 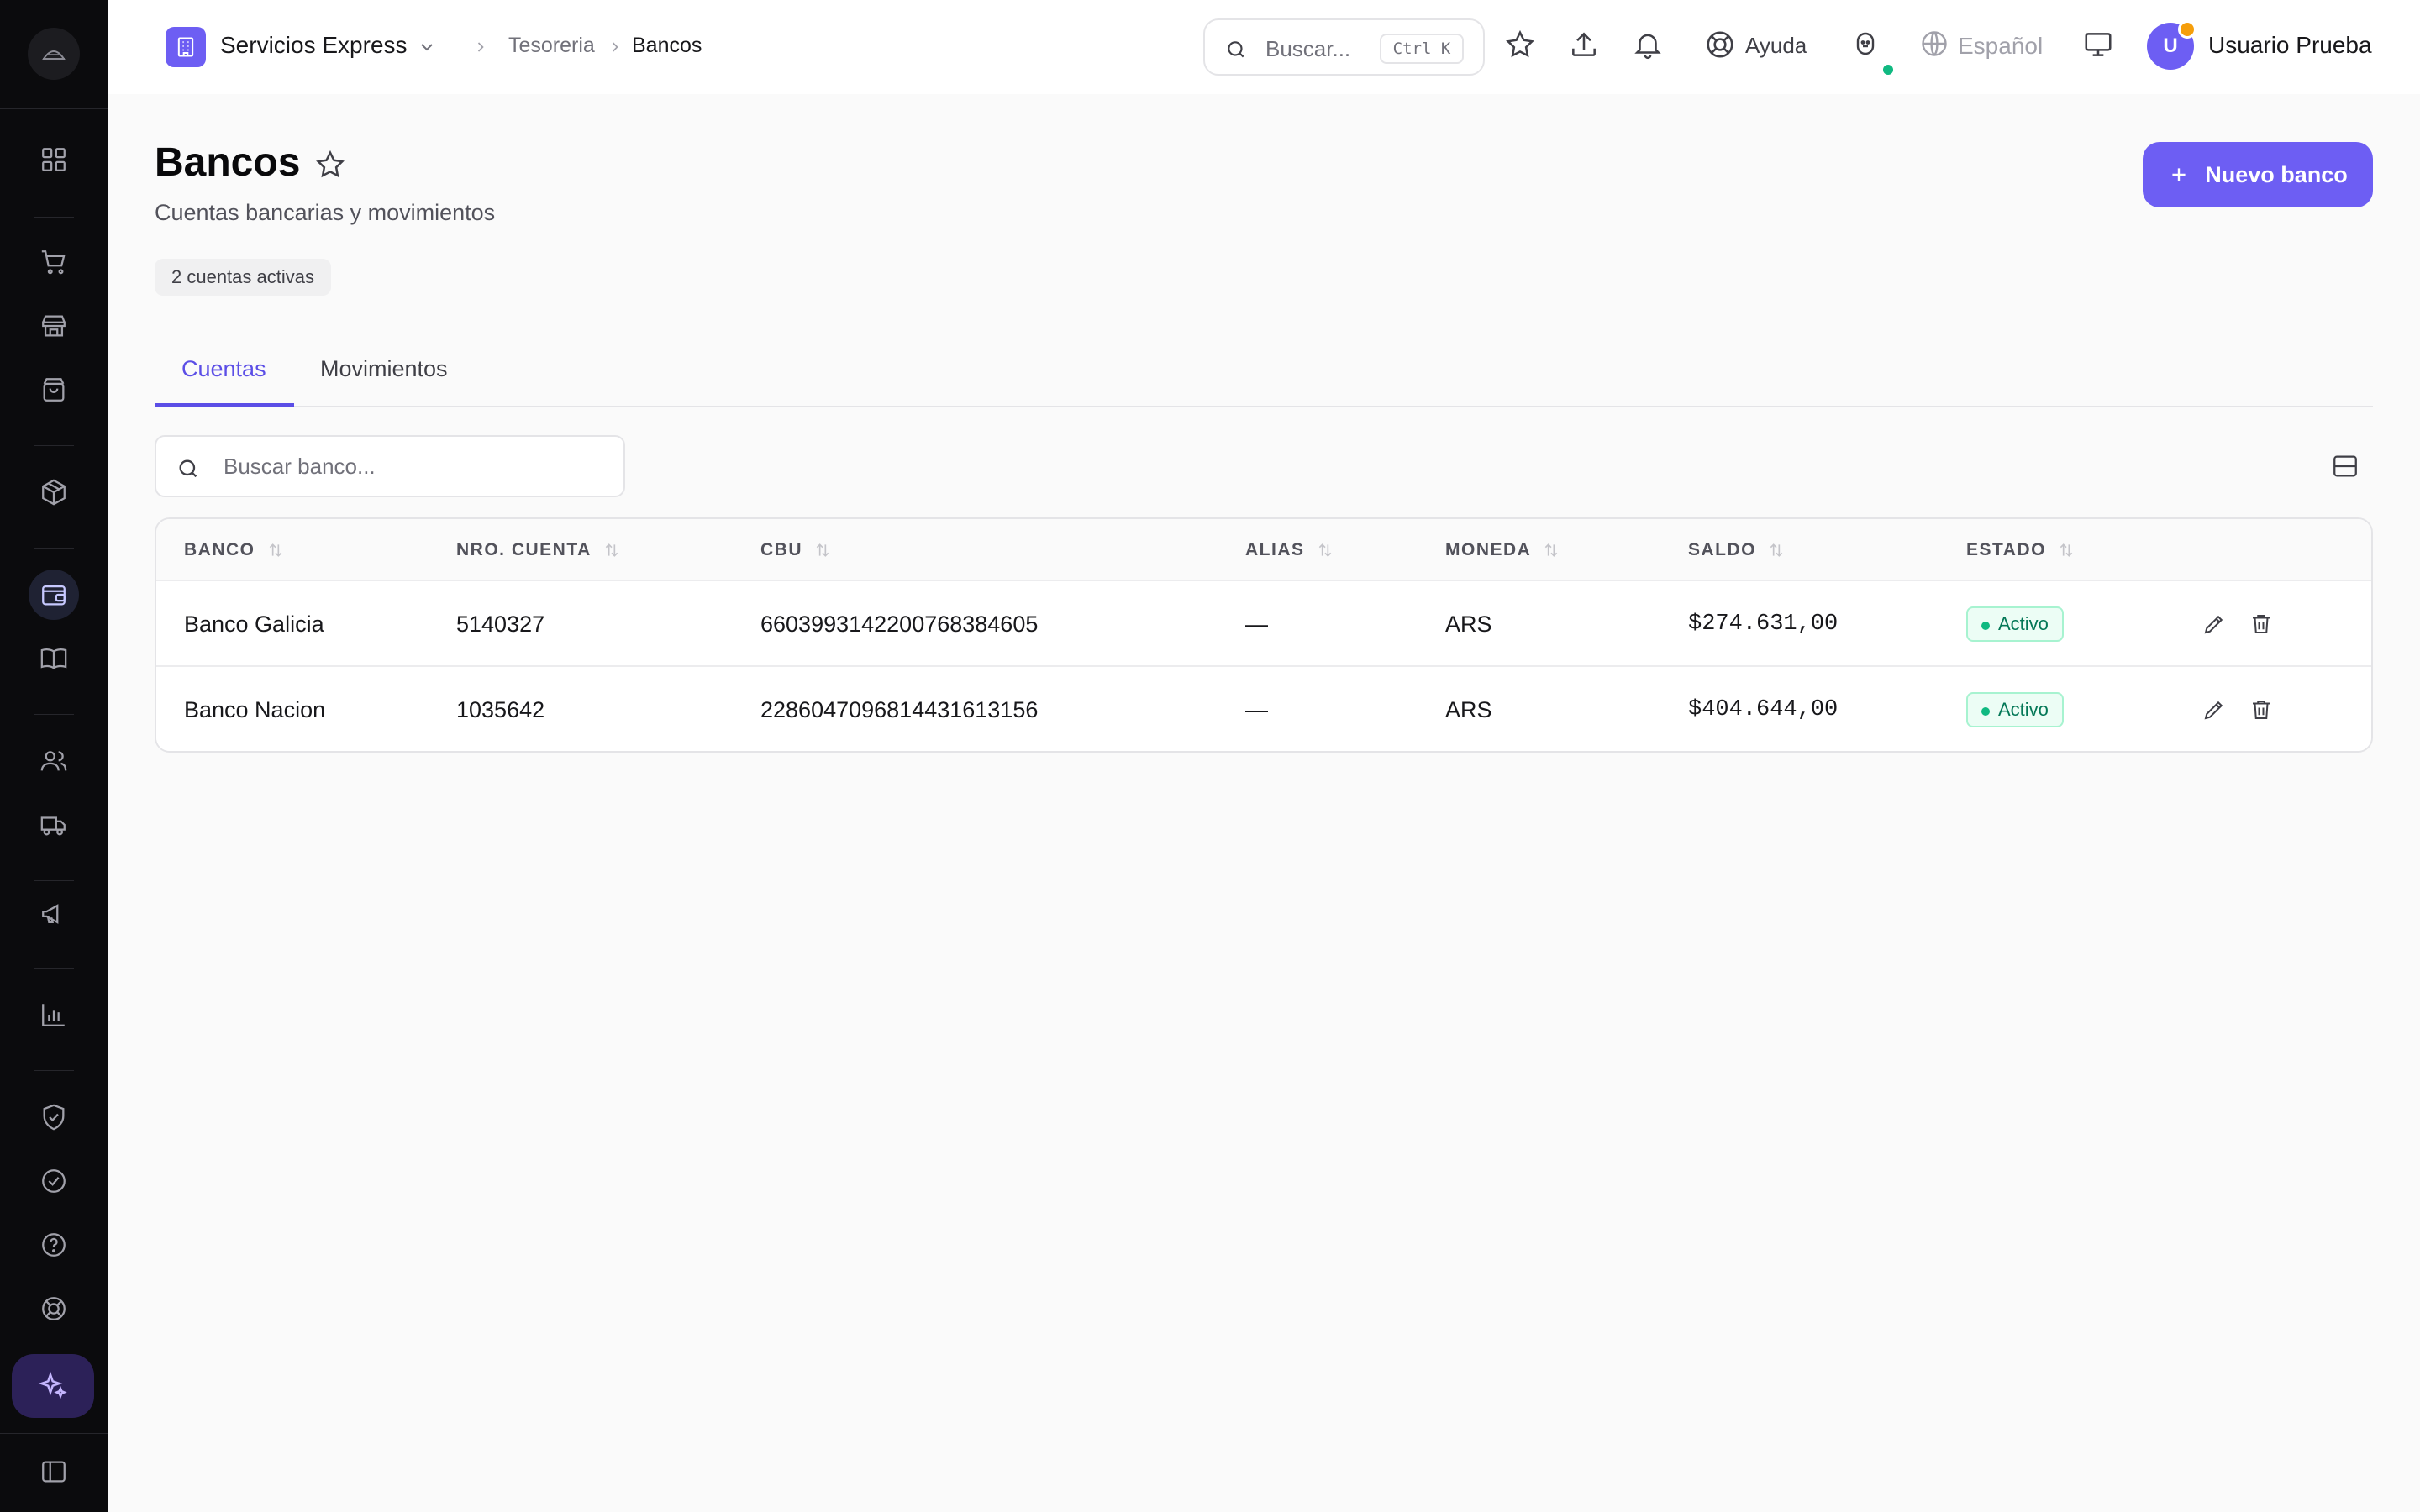 I want to click on search-shortcut: Ctrl K, so click(x=1422, y=49).